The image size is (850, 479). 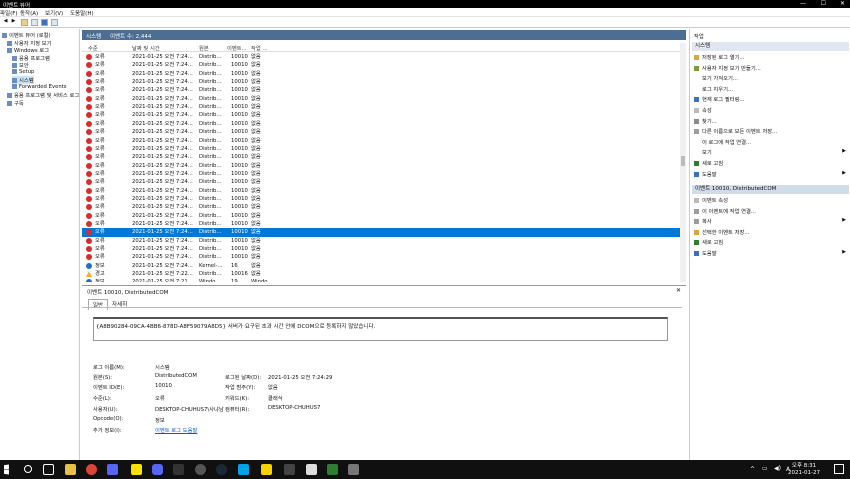 I want to click on back-icon: ◀, so click(x=5, y=22).